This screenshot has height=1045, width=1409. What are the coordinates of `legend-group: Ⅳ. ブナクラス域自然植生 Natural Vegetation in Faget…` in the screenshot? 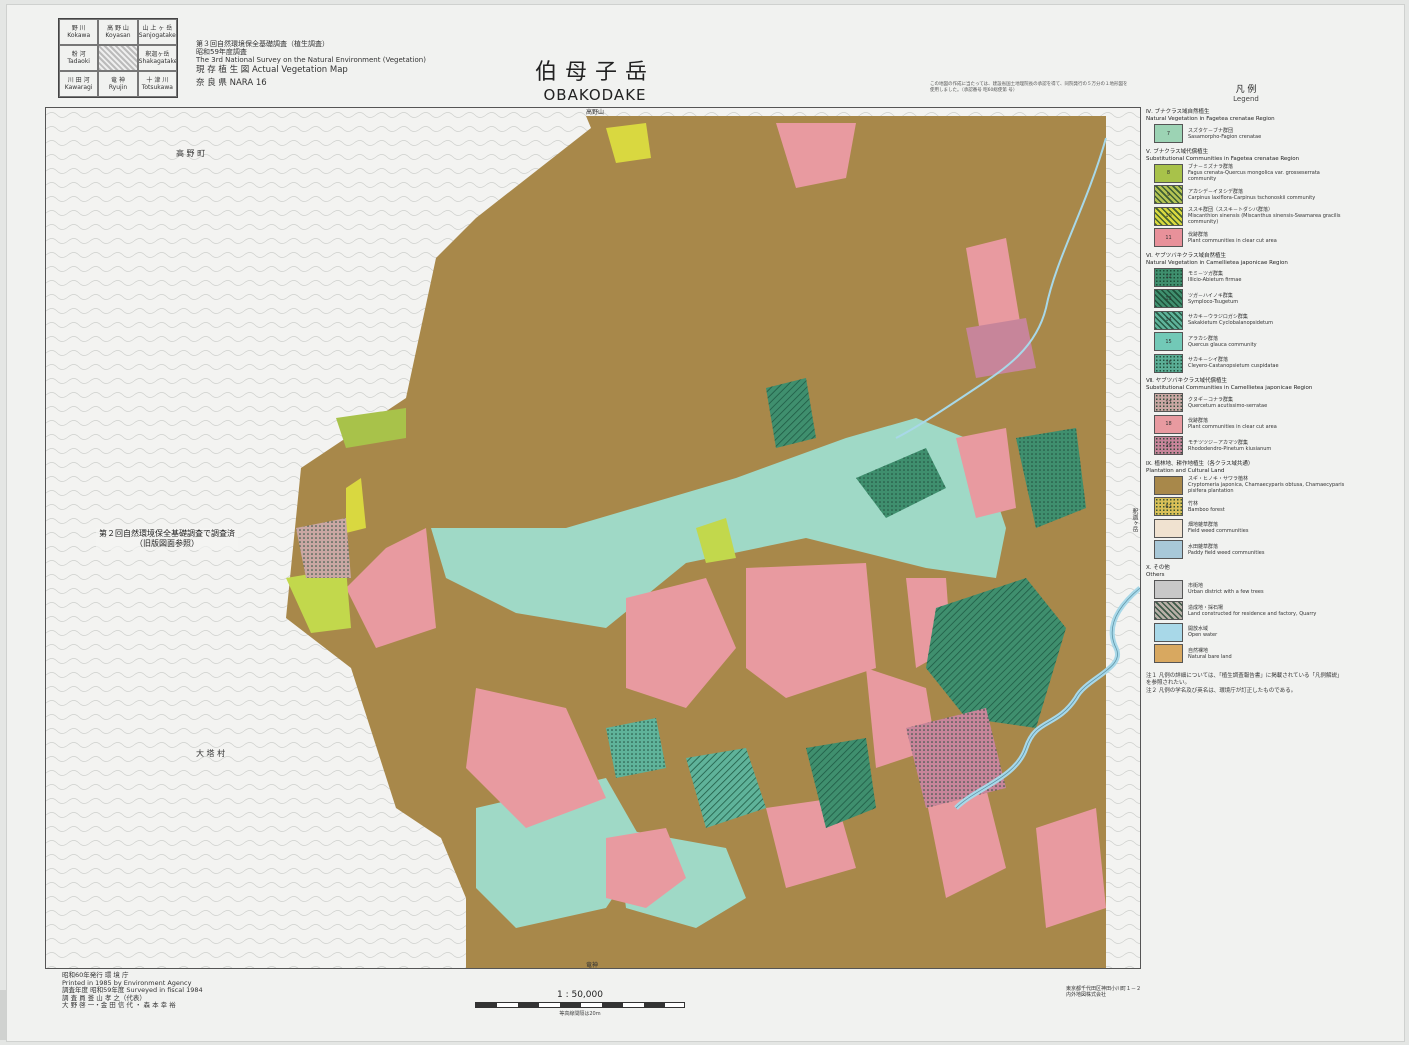 It's located at (1246, 127).